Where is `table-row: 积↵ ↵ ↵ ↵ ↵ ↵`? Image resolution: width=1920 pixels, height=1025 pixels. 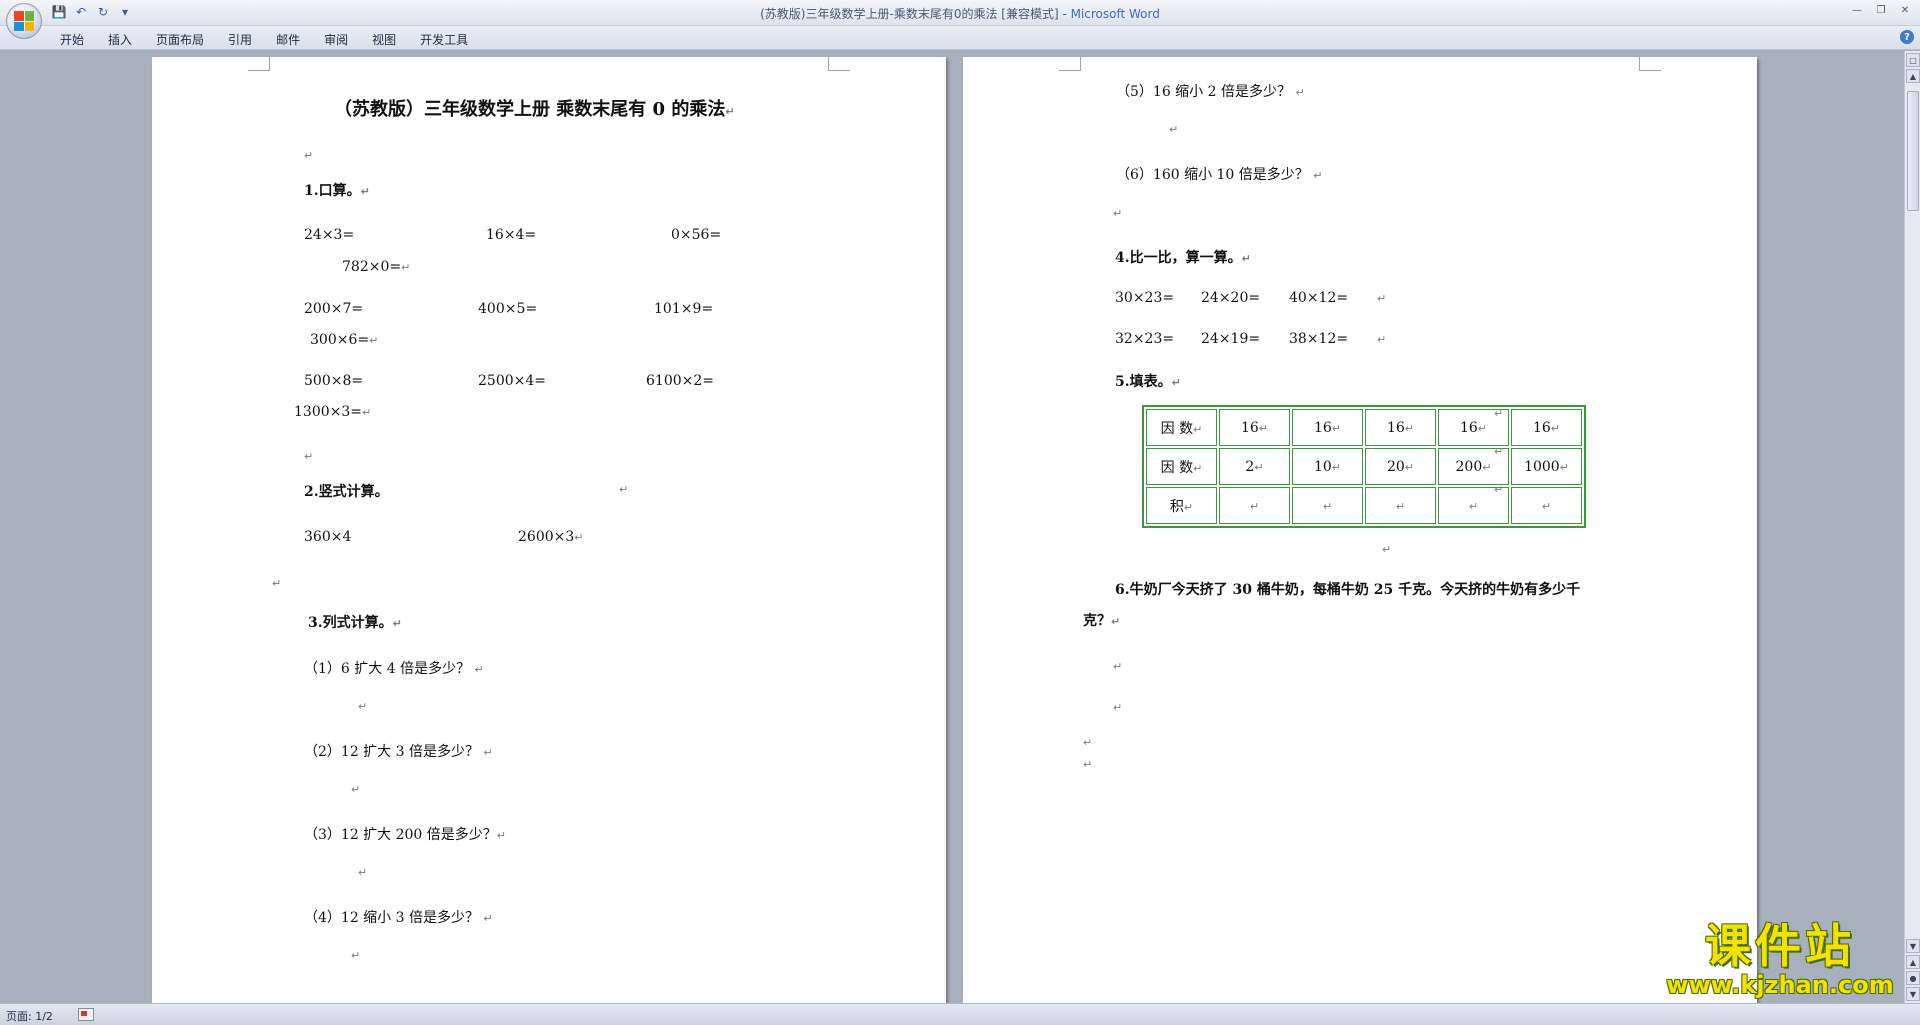
table-row: 积↵ ↵ ↵ ↵ ↵ ↵ is located at coordinates (1364, 505).